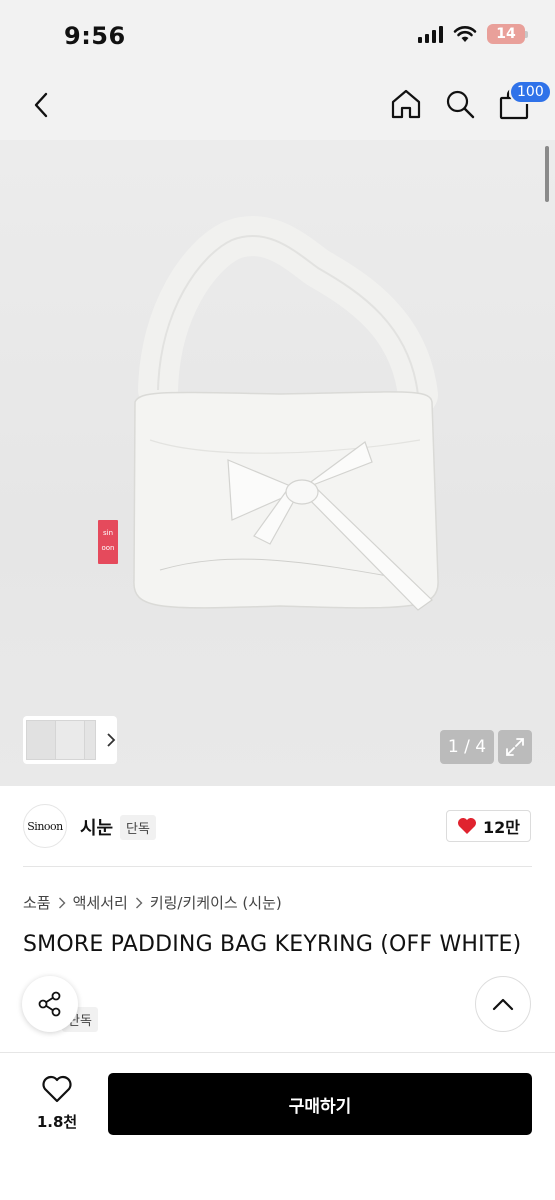  Describe the element at coordinates (57, 1089) in the screenshot. I see `heart-outline-icon` at that location.